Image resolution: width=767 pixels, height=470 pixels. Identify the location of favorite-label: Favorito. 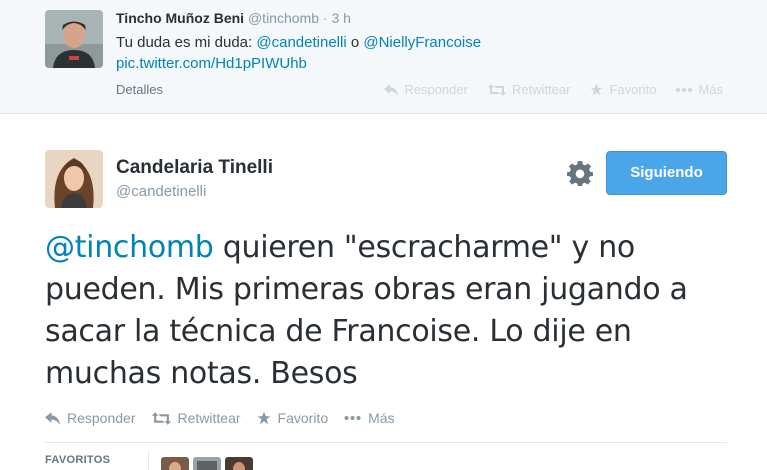
(303, 418).